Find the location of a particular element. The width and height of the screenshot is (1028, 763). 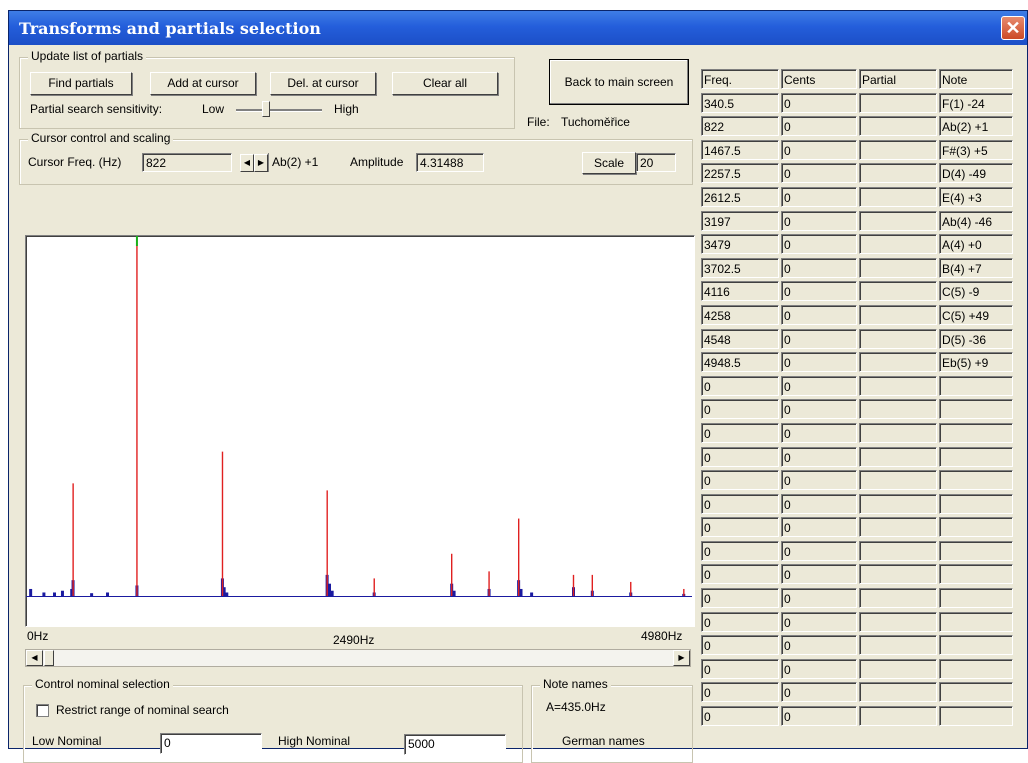

table-row: 3197 0 Ab(4) -46 is located at coordinates (862, 222).